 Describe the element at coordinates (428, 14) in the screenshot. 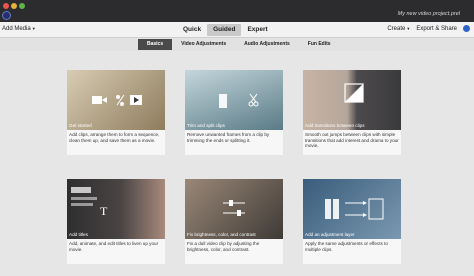

I see `project-name: My new video project.prel` at that location.